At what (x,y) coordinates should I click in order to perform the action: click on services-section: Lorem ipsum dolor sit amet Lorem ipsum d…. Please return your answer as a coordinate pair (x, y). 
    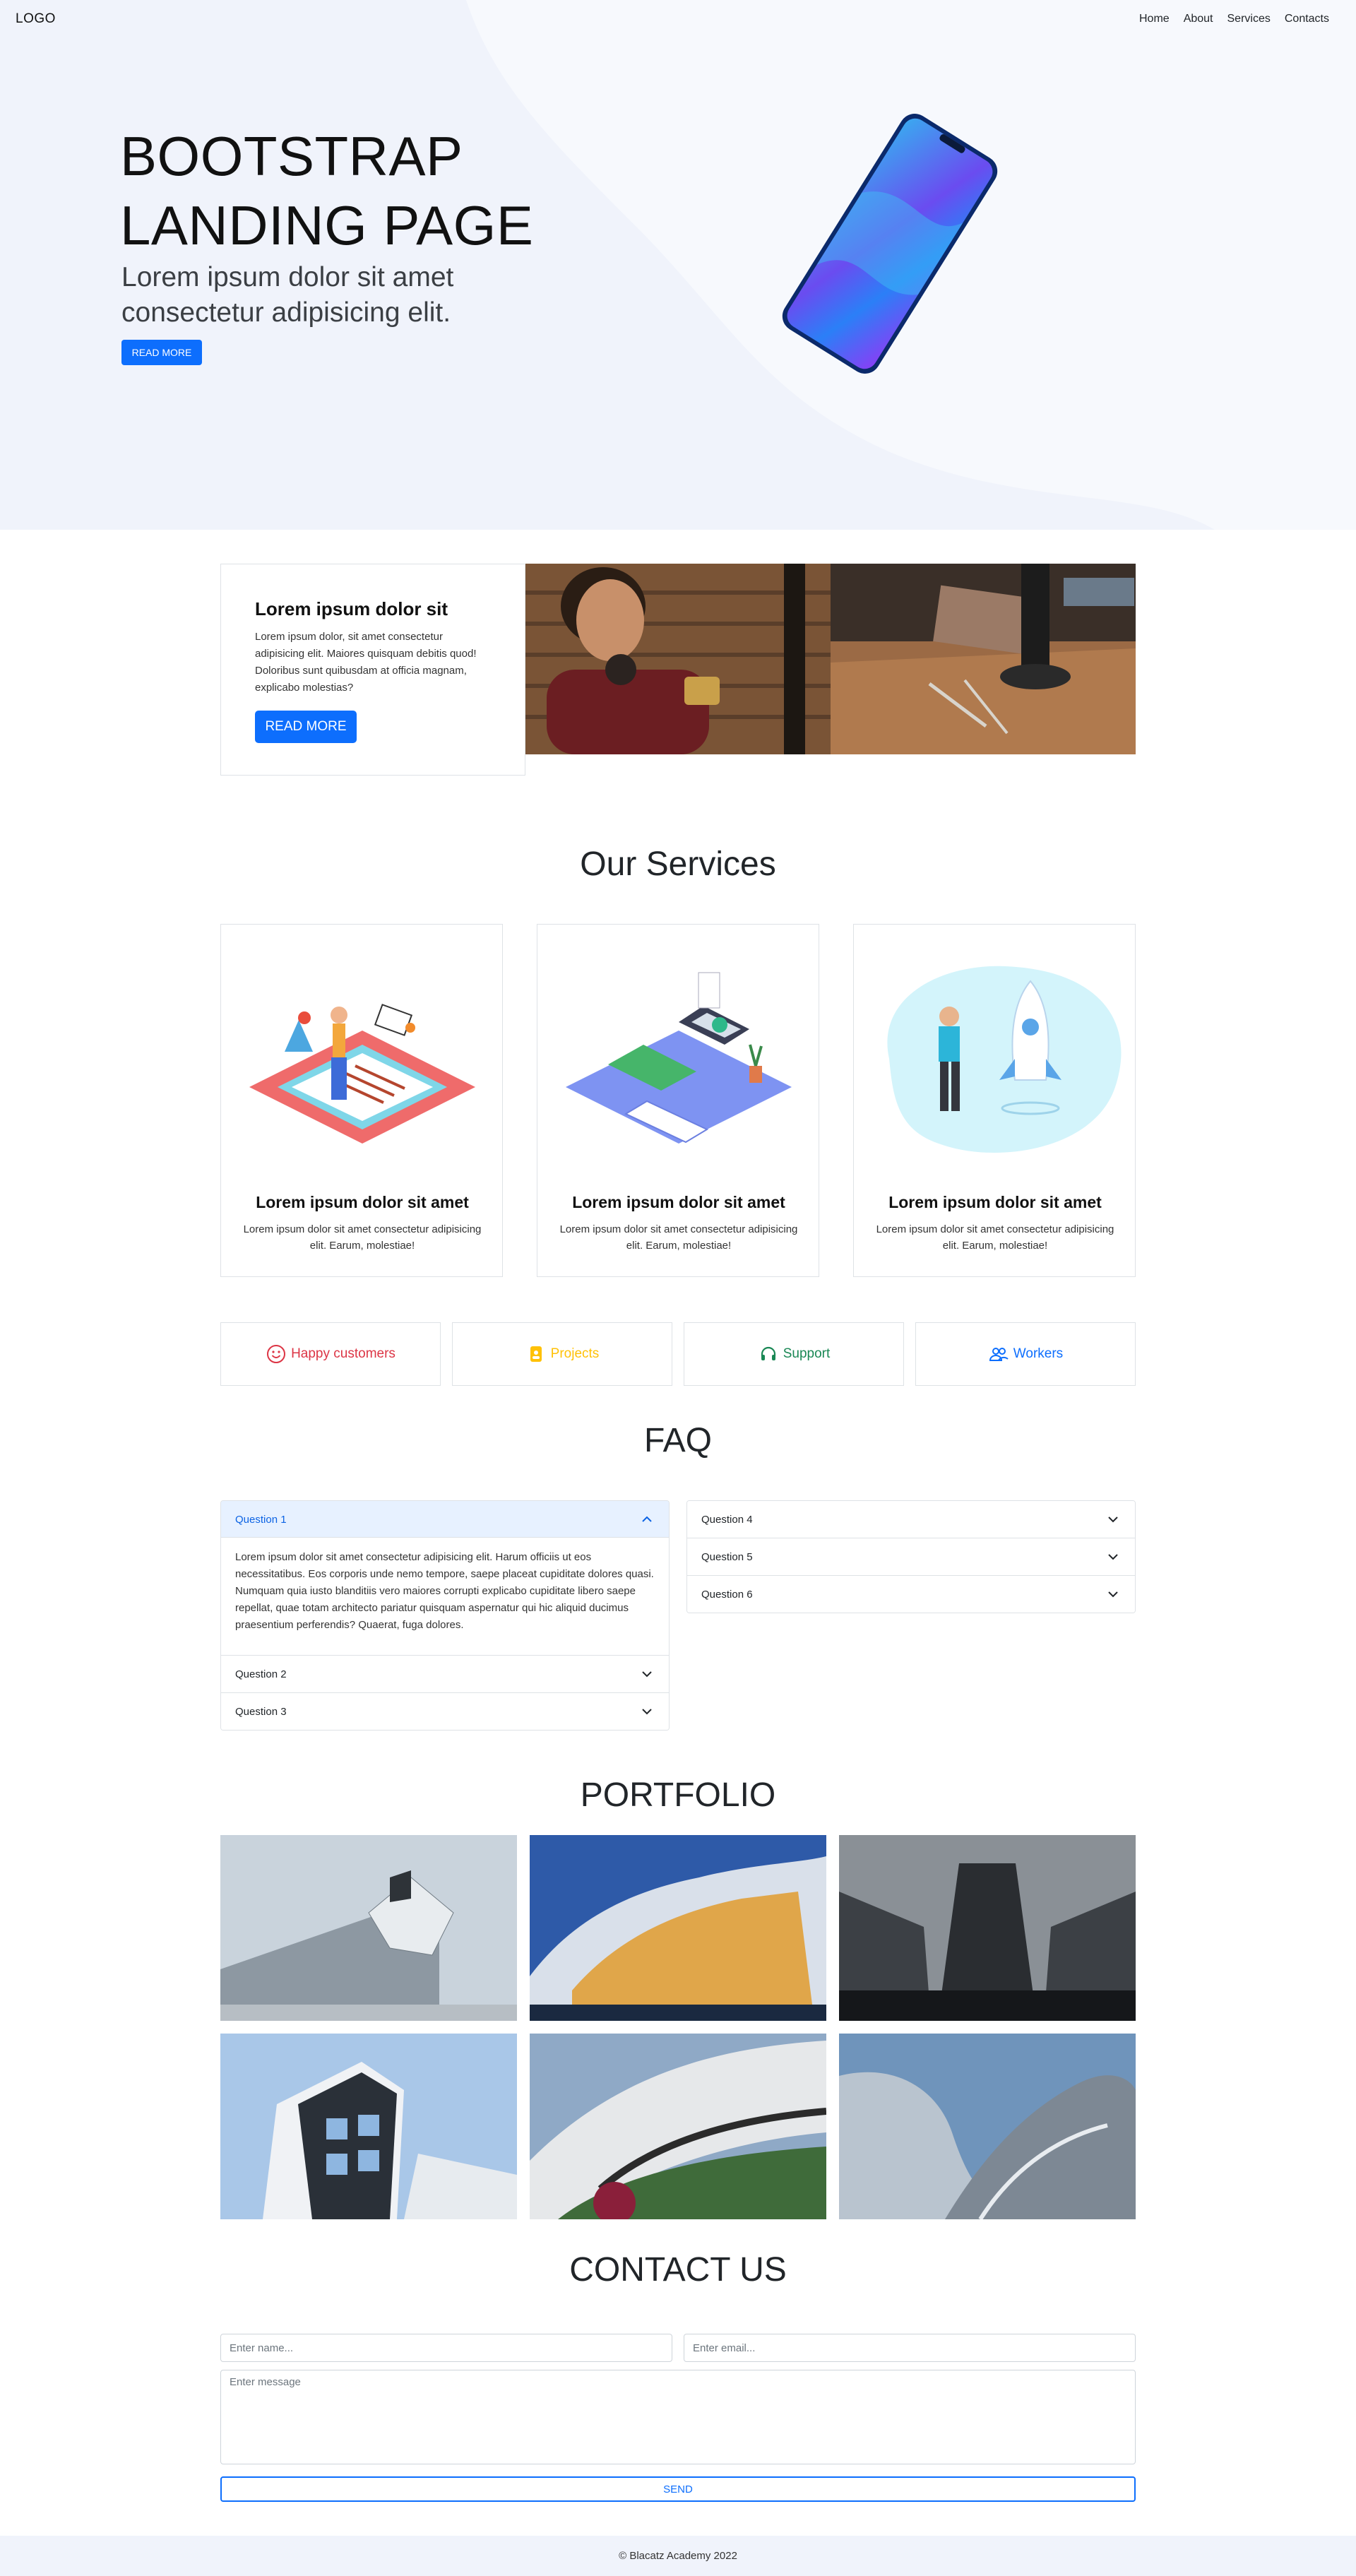
    Looking at the image, I should click on (678, 1100).